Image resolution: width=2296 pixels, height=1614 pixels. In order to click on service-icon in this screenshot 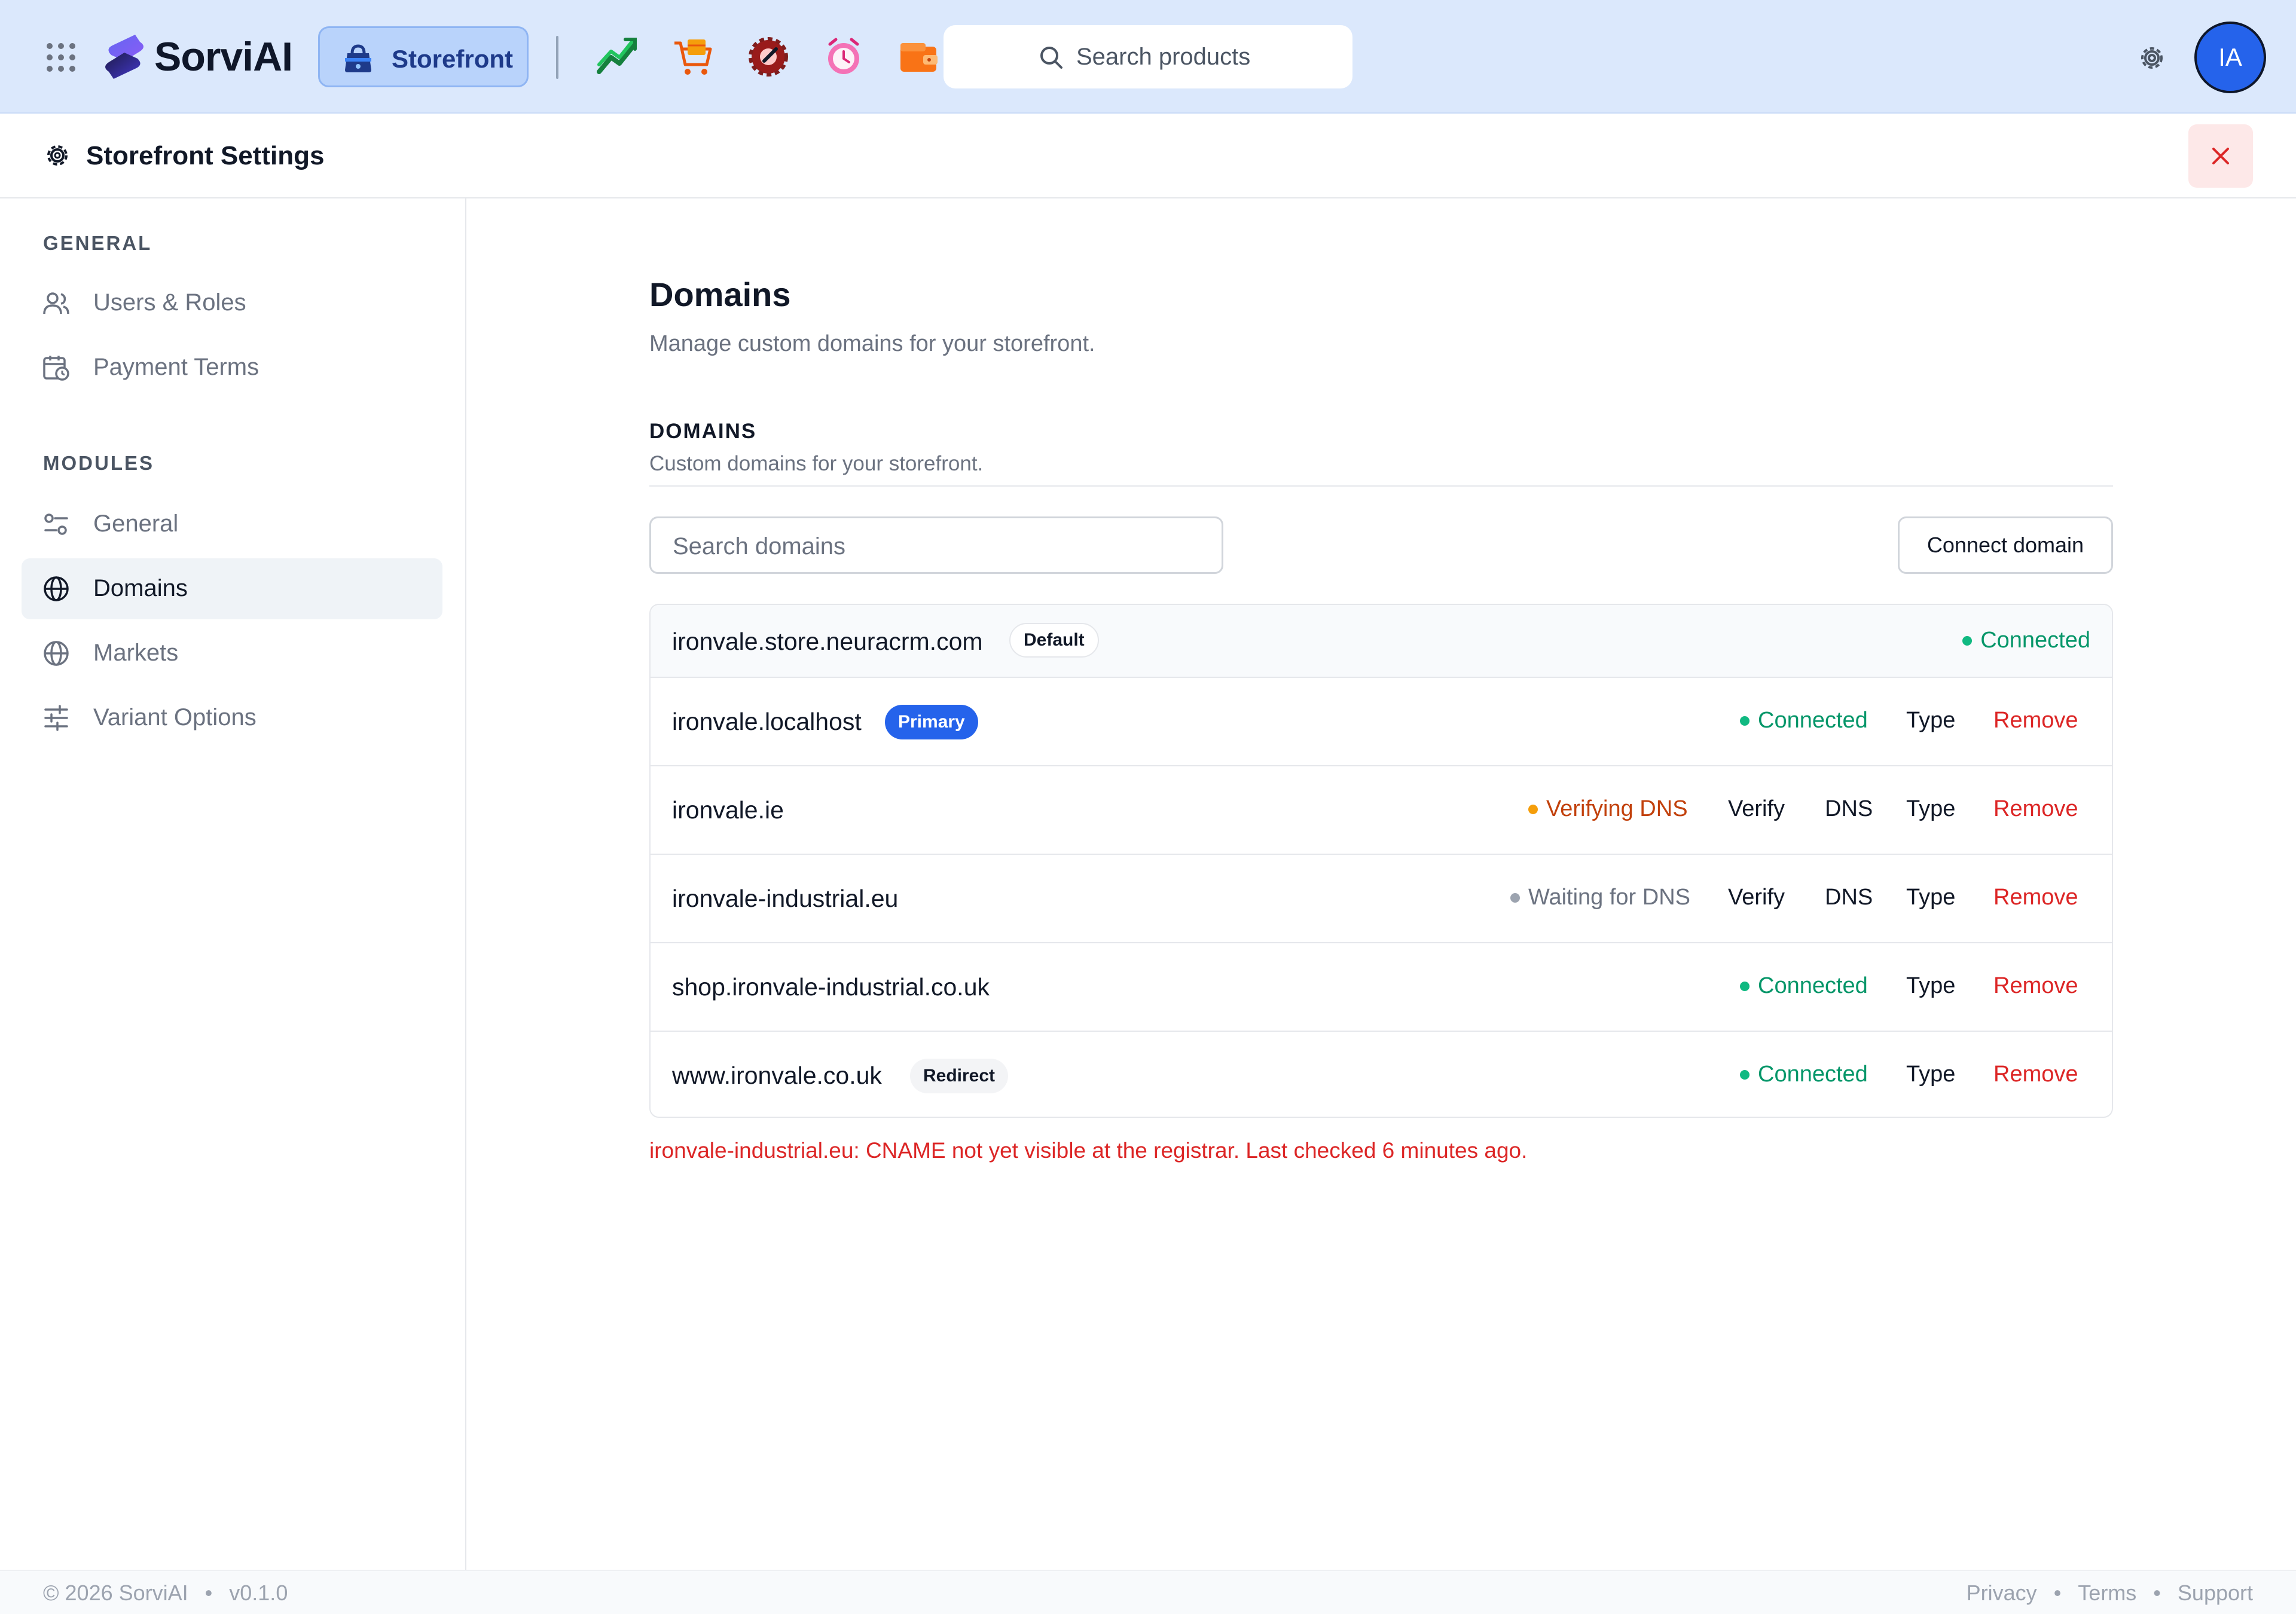, I will do `click(768, 57)`.